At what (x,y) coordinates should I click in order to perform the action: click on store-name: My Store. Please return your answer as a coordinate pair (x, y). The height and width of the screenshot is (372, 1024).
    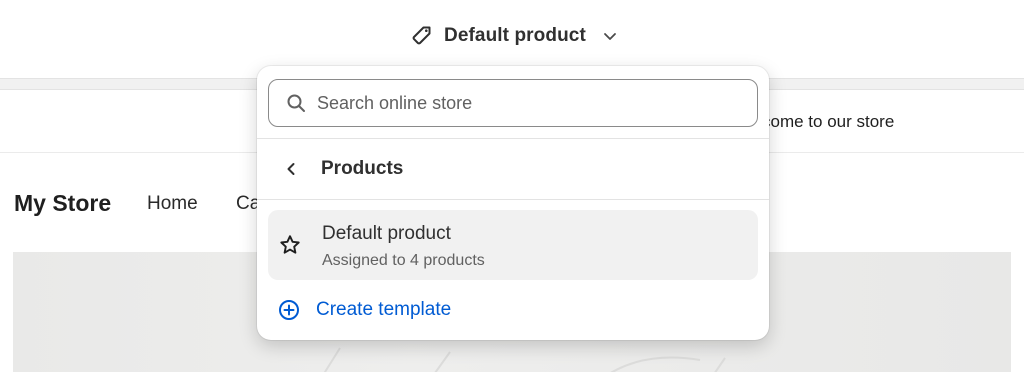
    Looking at the image, I should click on (62, 203).